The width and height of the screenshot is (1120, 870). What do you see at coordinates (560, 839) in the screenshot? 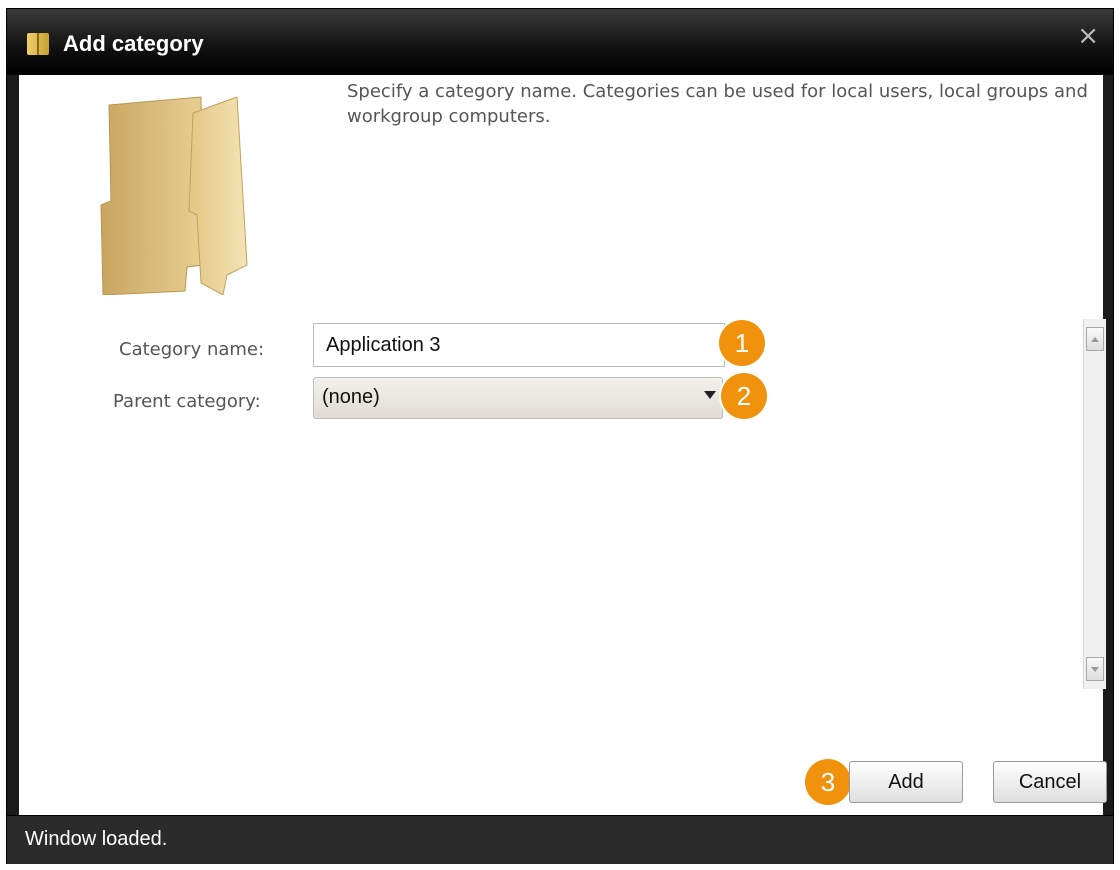
I see `status-bar: Window loaded.` at bounding box center [560, 839].